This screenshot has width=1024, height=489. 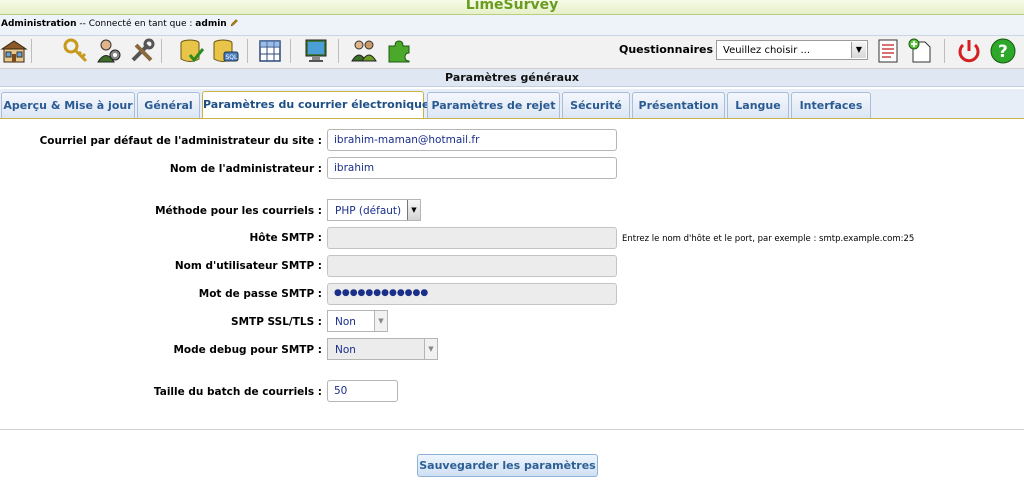 What do you see at coordinates (109, 51) in the screenshot?
I see `user-admin-icon` at bounding box center [109, 51].